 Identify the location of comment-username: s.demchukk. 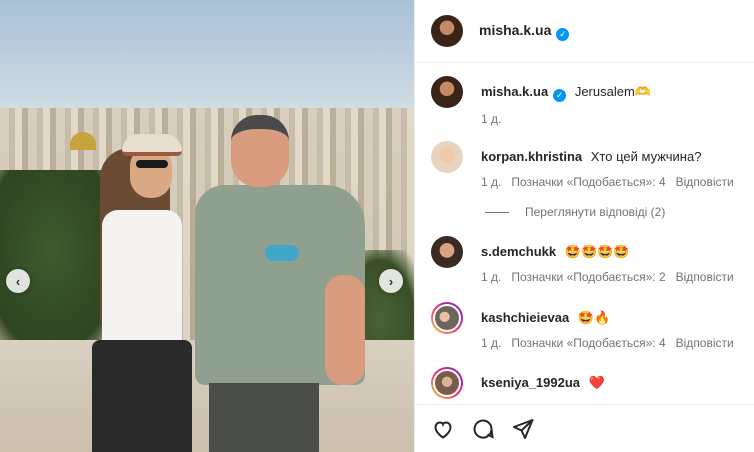
(518, 251).